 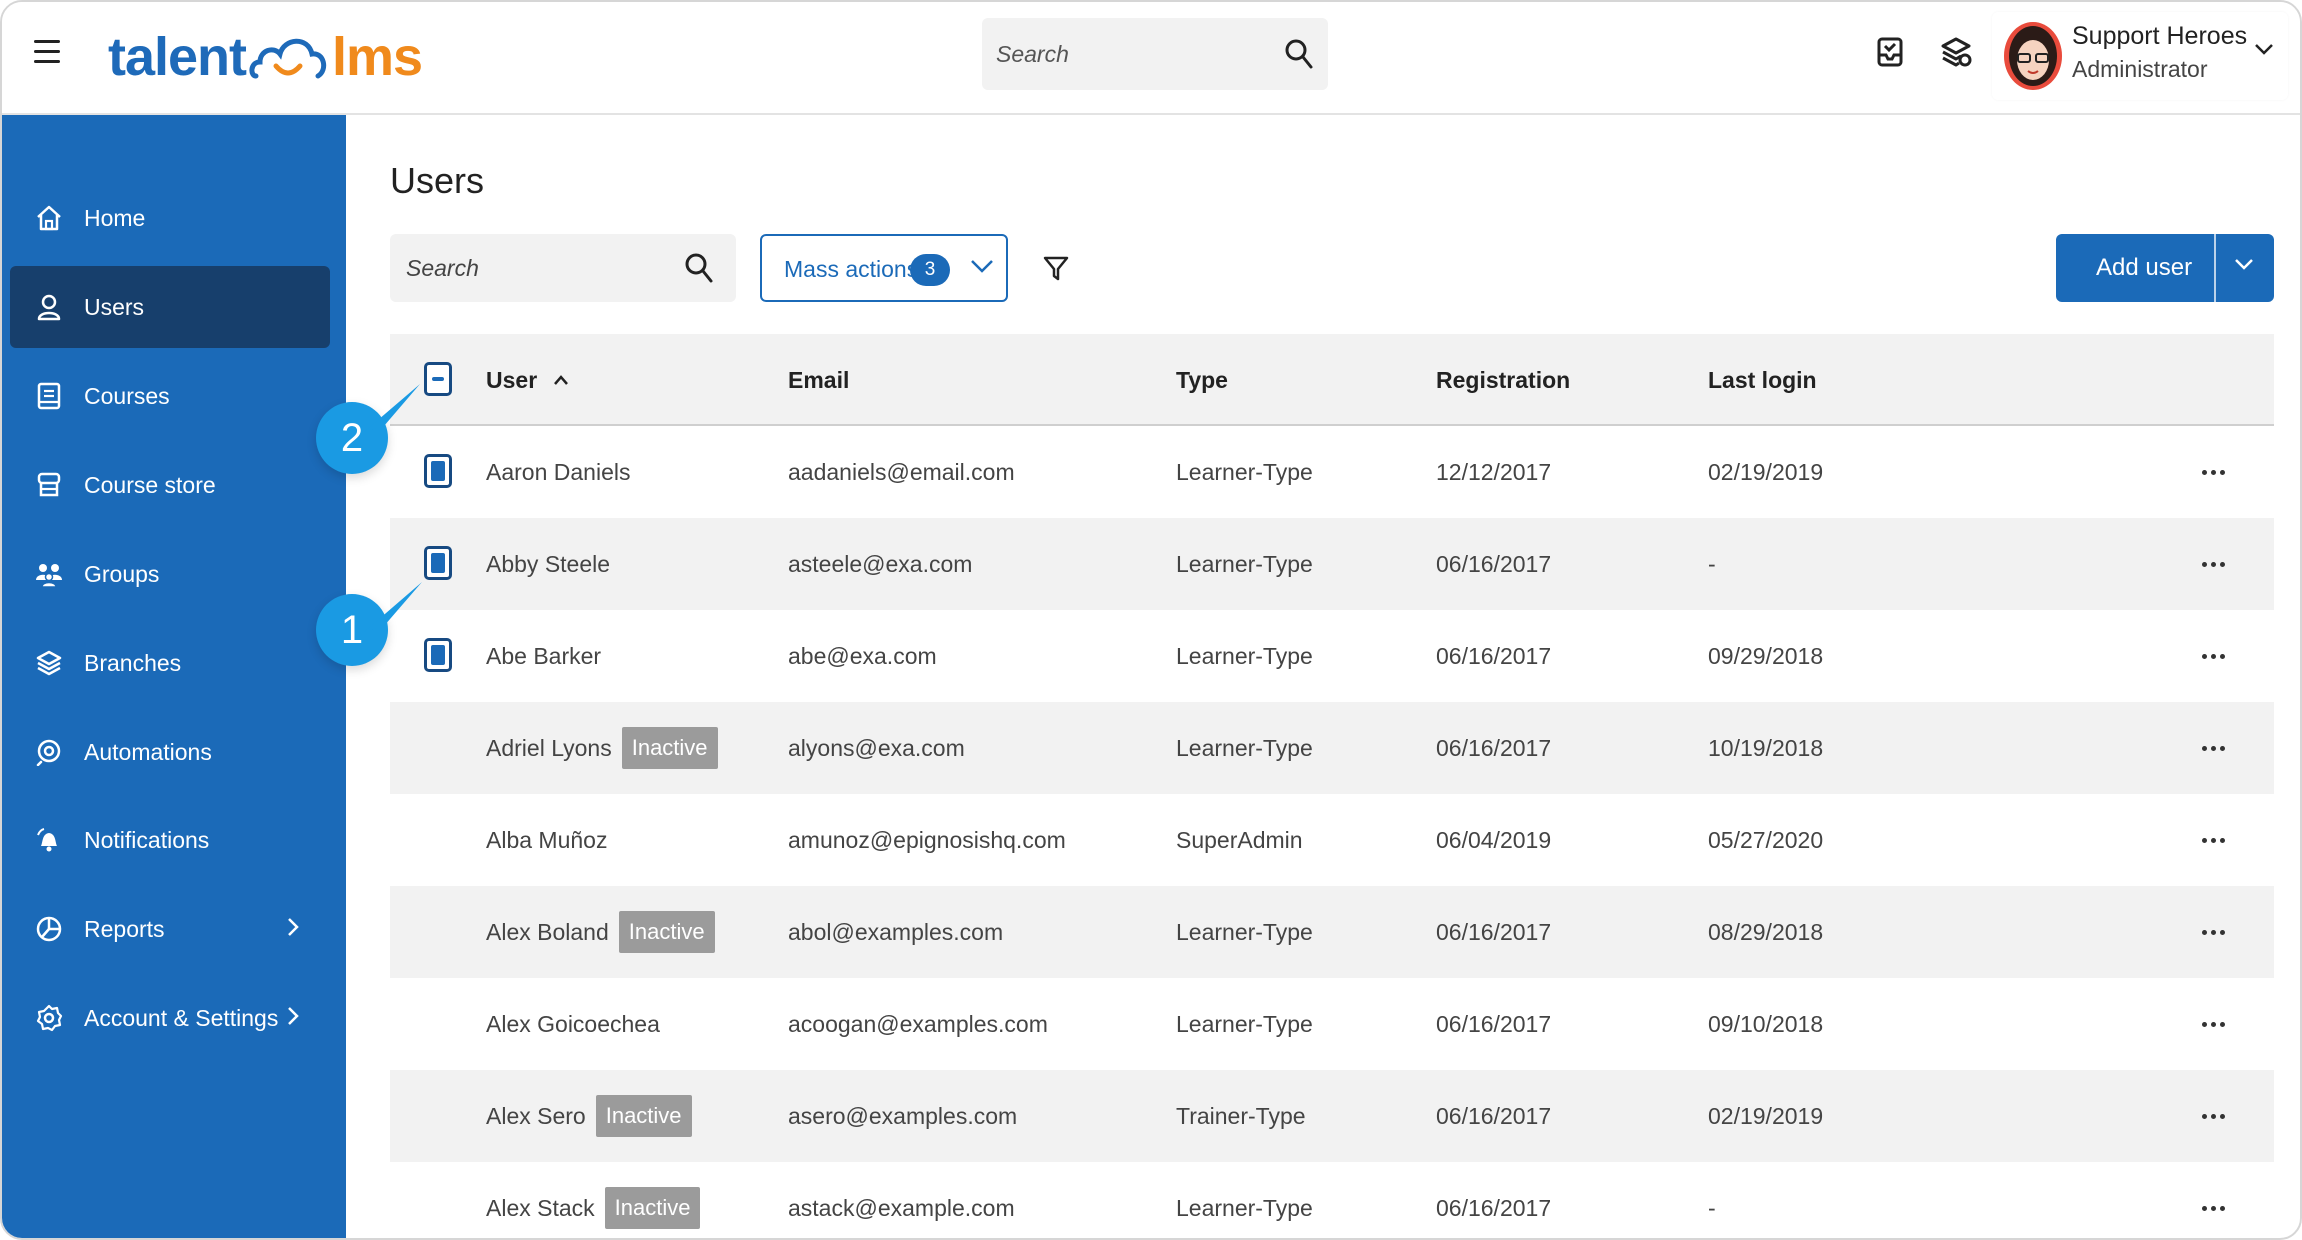 What do you see at coordinates (1890, 52) in the screenshot?
I see `inbox-icon` at bounding box center [1890, 52].